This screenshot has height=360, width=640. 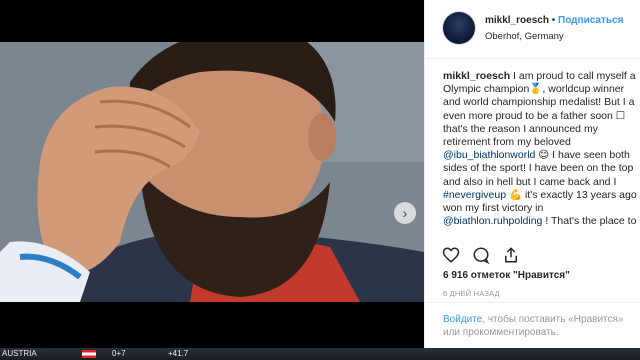 What do you see at coordinates (476, 76) in the screenshot?
I see `caption-username-link: mikkl_roesch` at bounding box center [476, 76].